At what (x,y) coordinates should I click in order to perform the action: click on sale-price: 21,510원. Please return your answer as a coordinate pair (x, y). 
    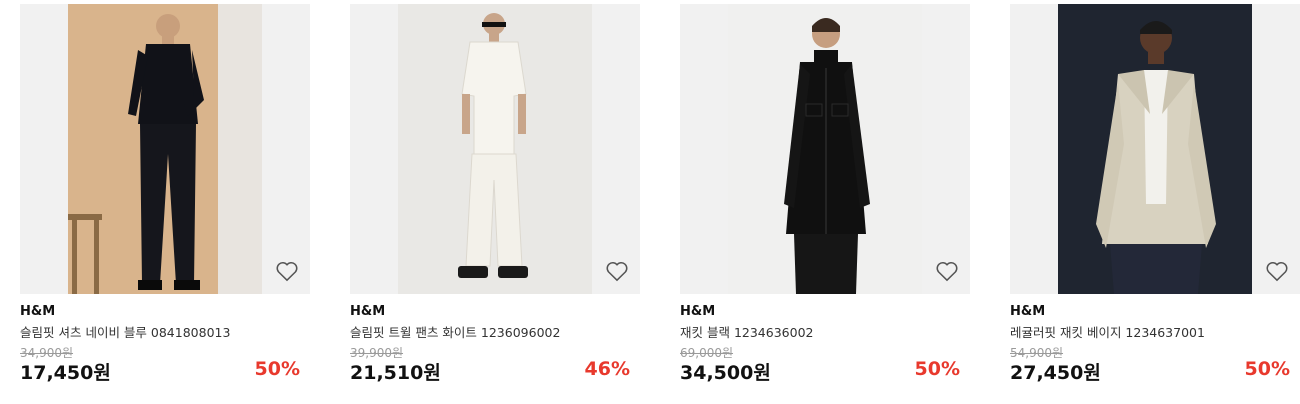
    Looking at the image, I should click on (395, 373).